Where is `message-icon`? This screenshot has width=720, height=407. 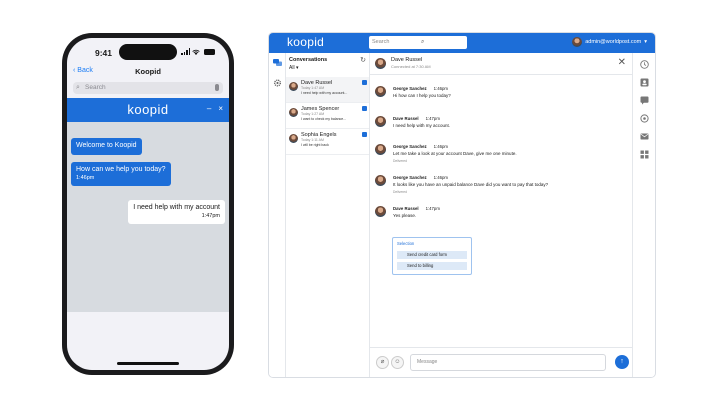
message-icon is located at coordinates (644, 100).